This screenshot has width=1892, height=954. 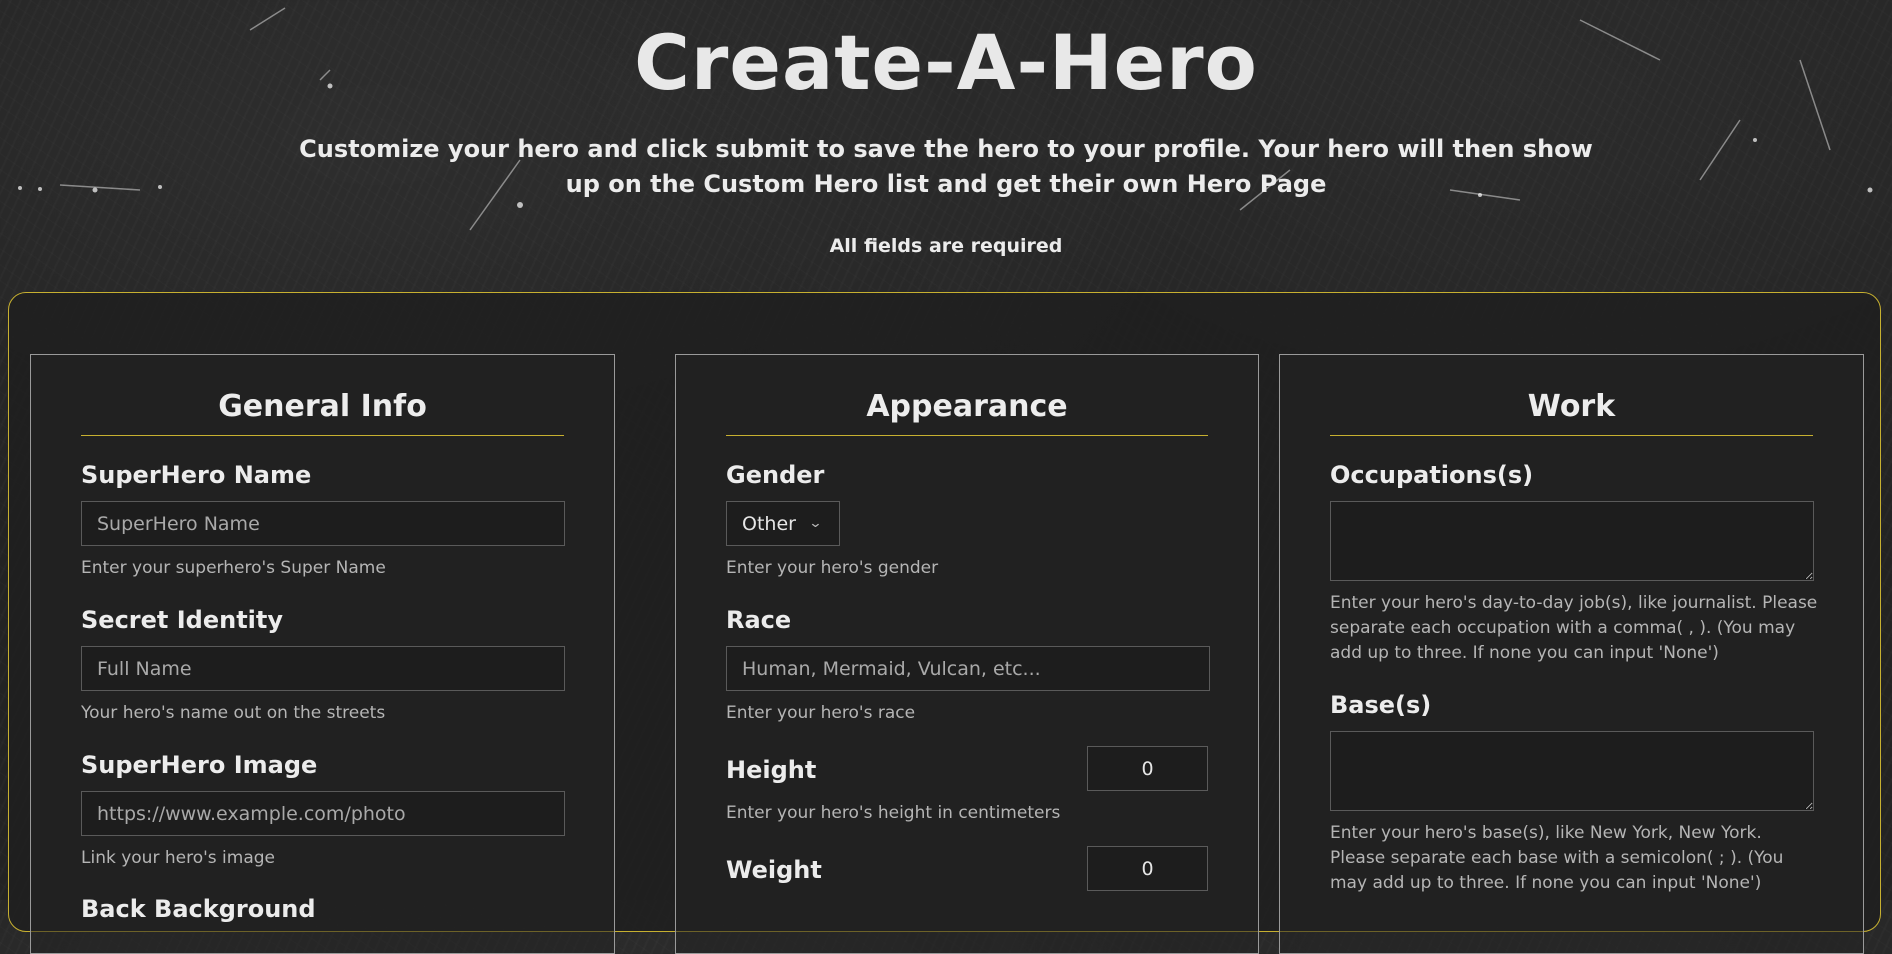 I want to click on height-label: Height, so click(x=771, y=770).